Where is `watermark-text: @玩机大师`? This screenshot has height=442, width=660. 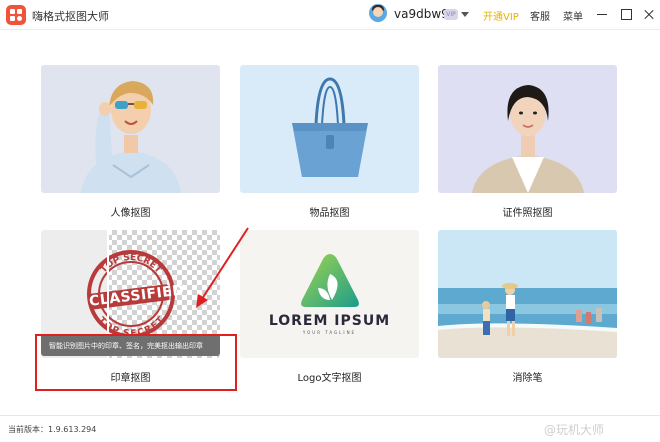 watermark-text: @玩机大师 is located at coordinates (574, 430).